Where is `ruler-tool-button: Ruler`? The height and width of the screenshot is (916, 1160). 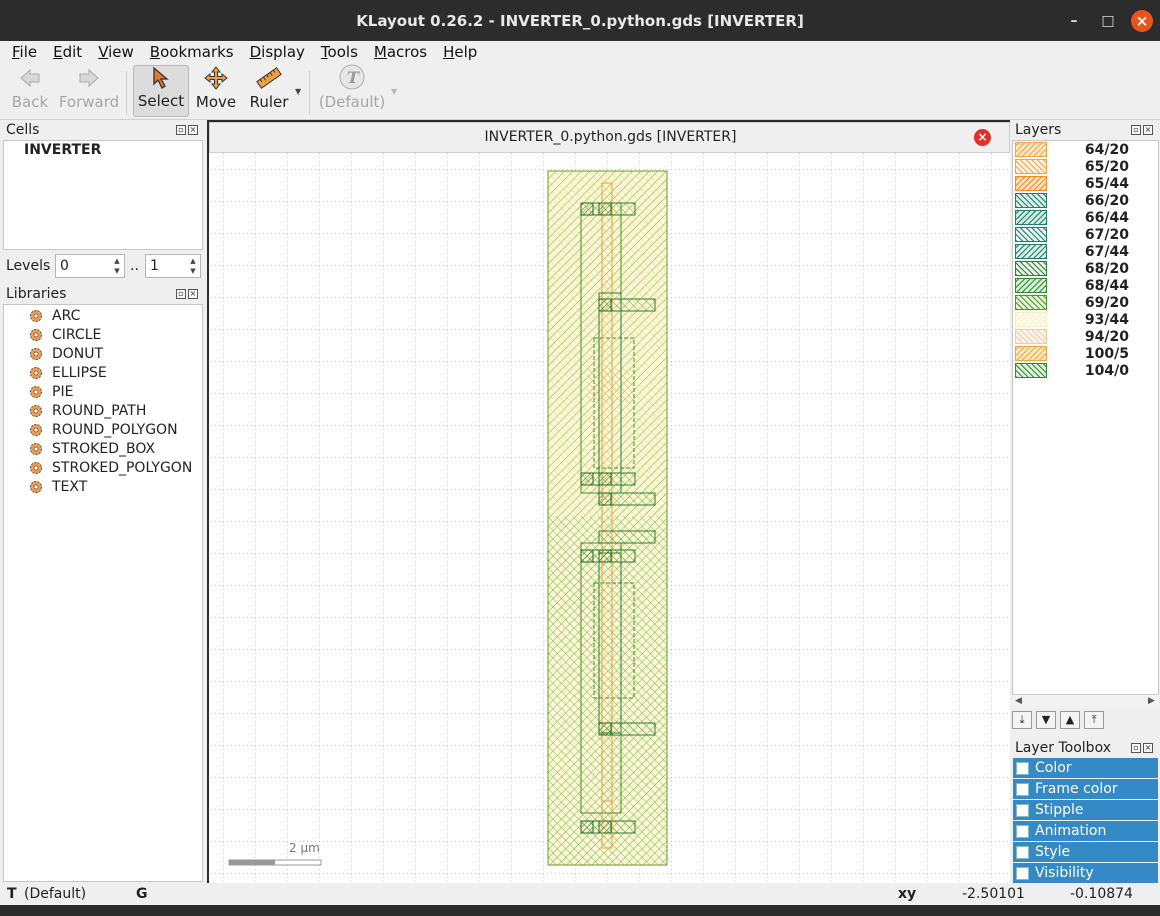 ruler-tool-button: Ruler is located at coordinates (269, 91).